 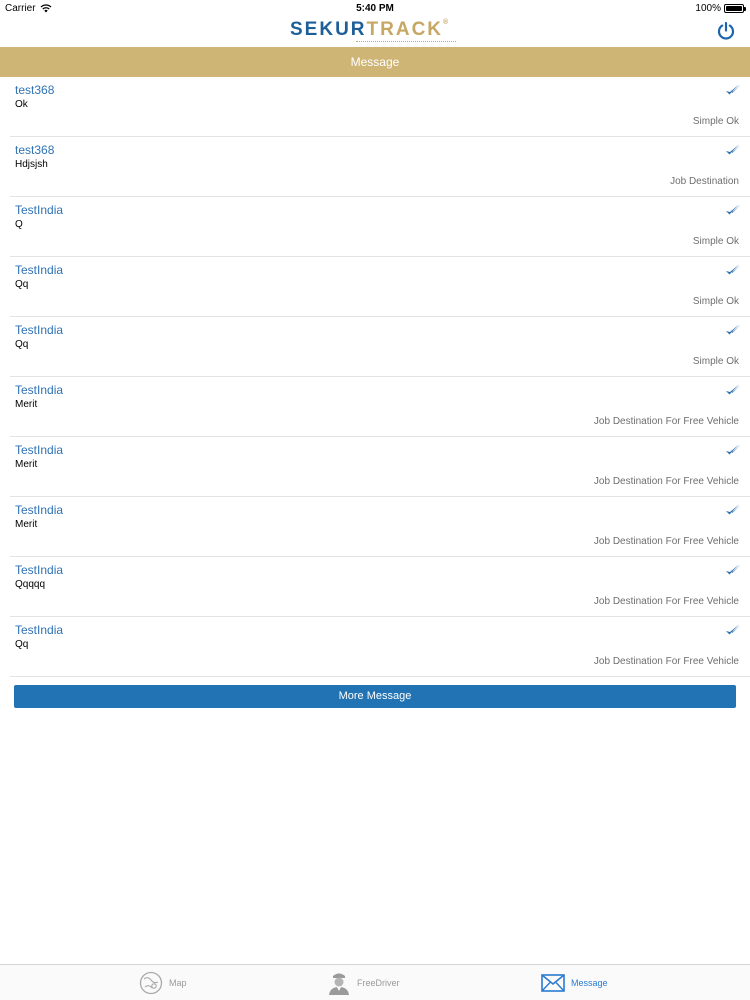 What do you see at coordinates (375, 696) in the screenshot?
I see `more-message-button: More Message` at bounding box center [375, 696].